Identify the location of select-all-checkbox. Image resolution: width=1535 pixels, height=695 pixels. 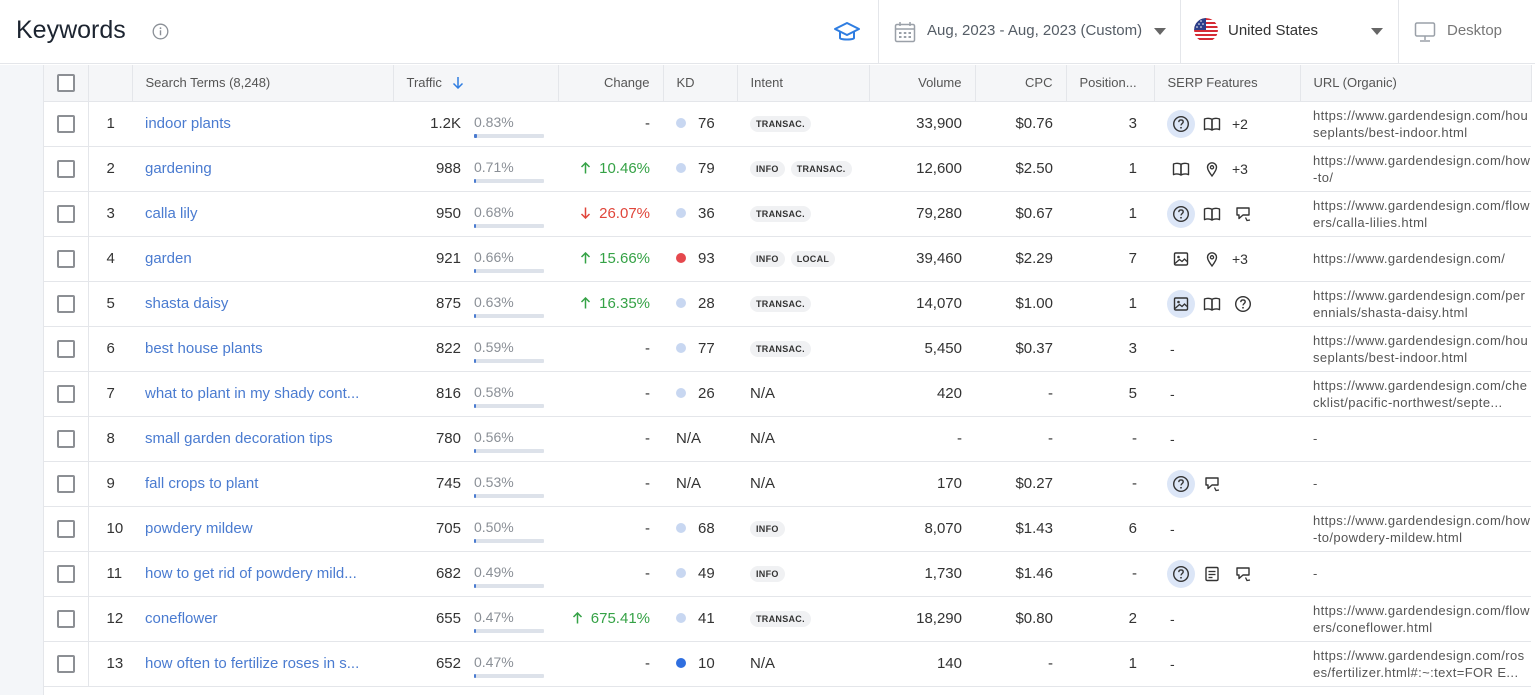
(65, 82).